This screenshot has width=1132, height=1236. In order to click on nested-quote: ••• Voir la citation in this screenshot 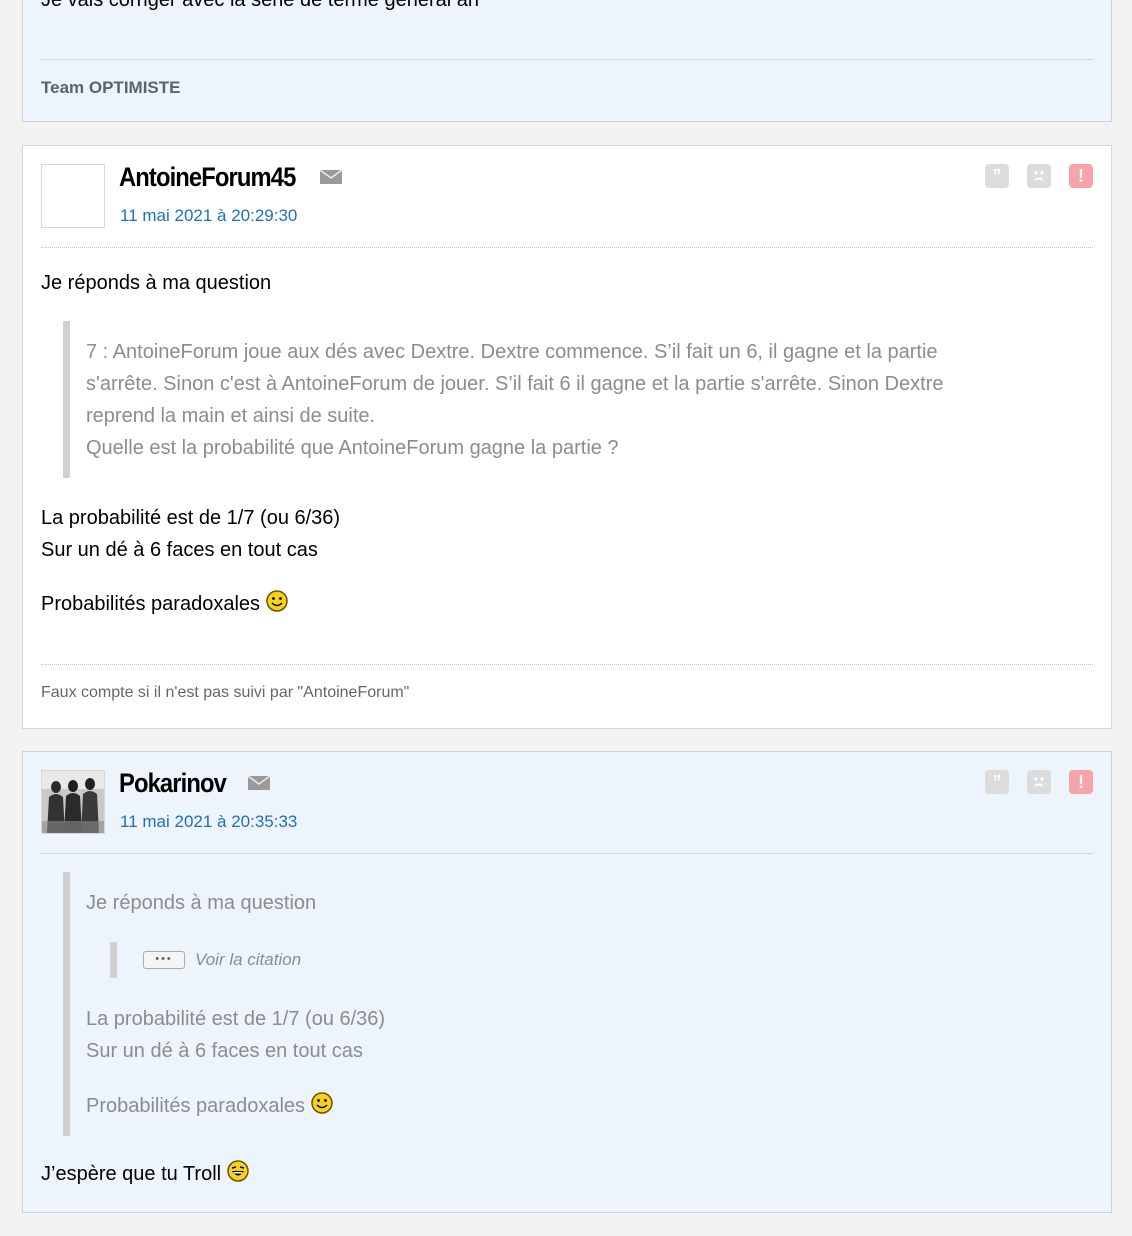, I will do `click(205, 960)`.